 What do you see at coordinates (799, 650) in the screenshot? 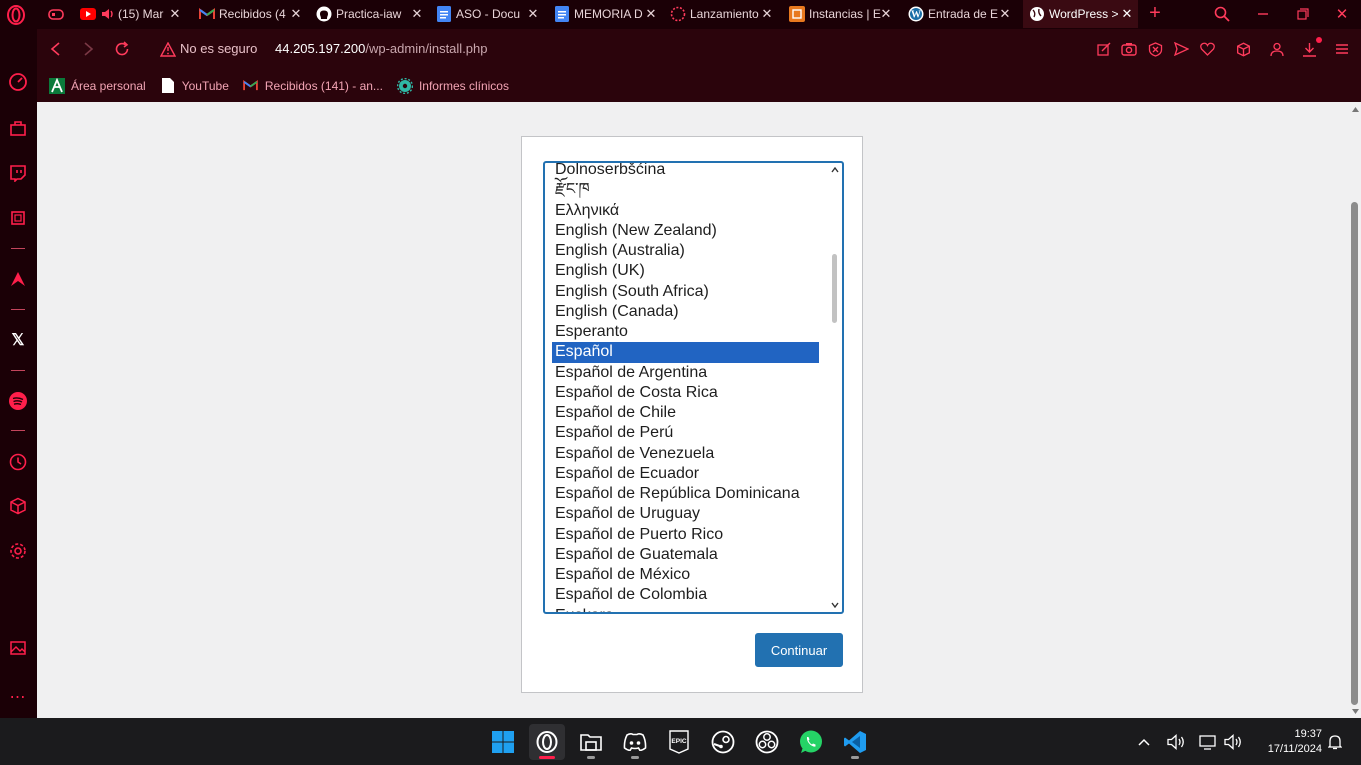
I see `continue-button: Continuar` at bounding box center [799, 650].